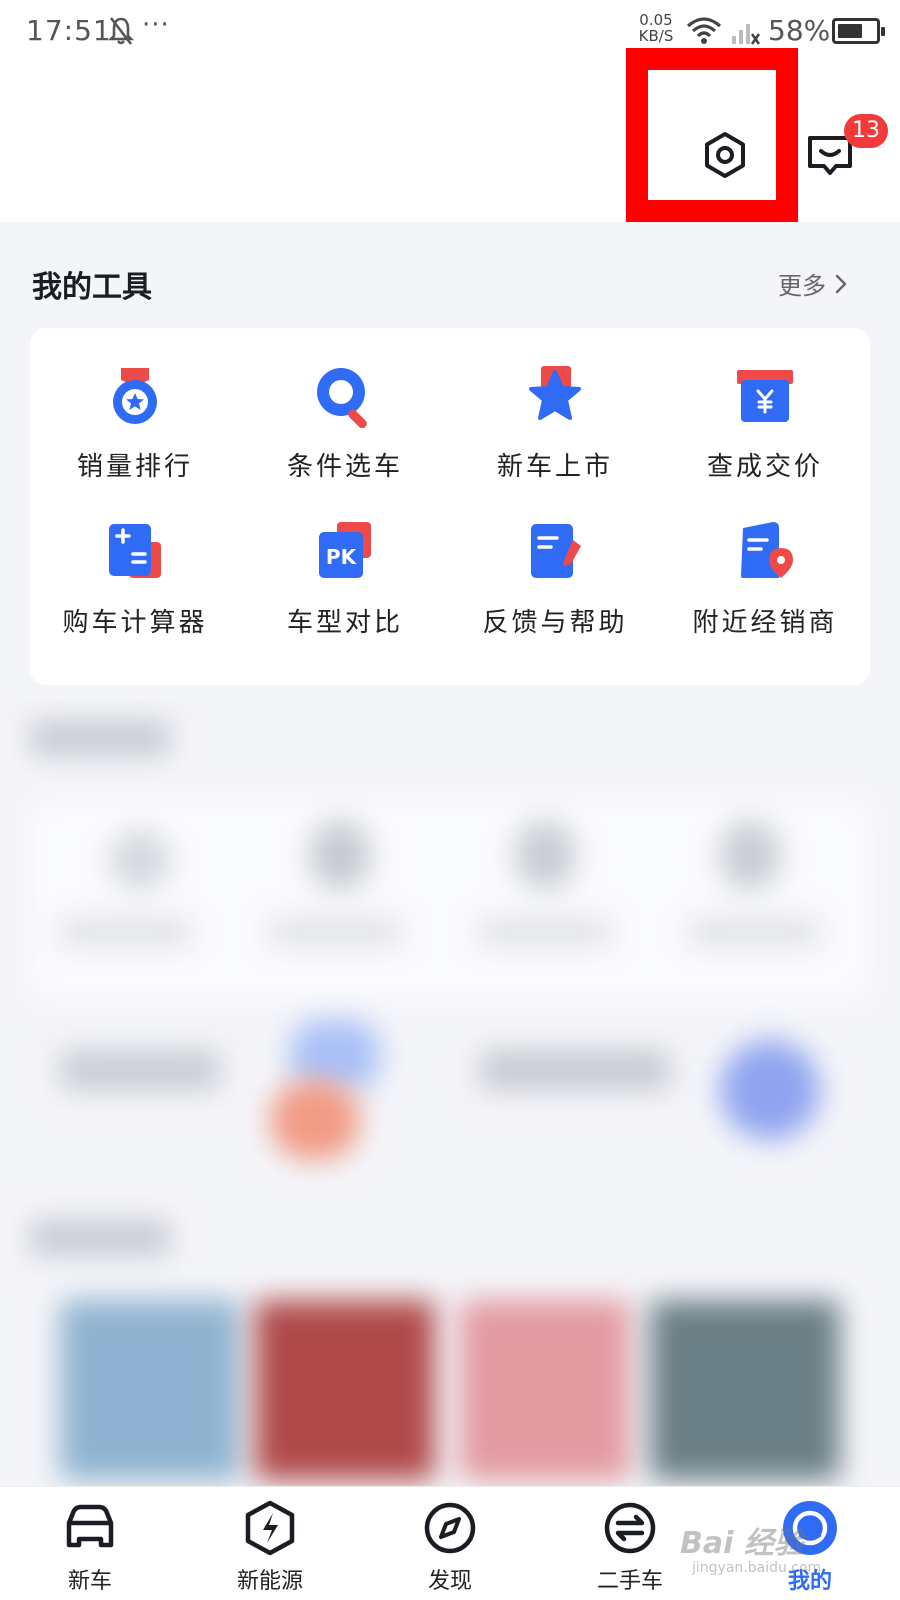  I want to click on tool-deal-price: 查成交价, so click(765, 420).